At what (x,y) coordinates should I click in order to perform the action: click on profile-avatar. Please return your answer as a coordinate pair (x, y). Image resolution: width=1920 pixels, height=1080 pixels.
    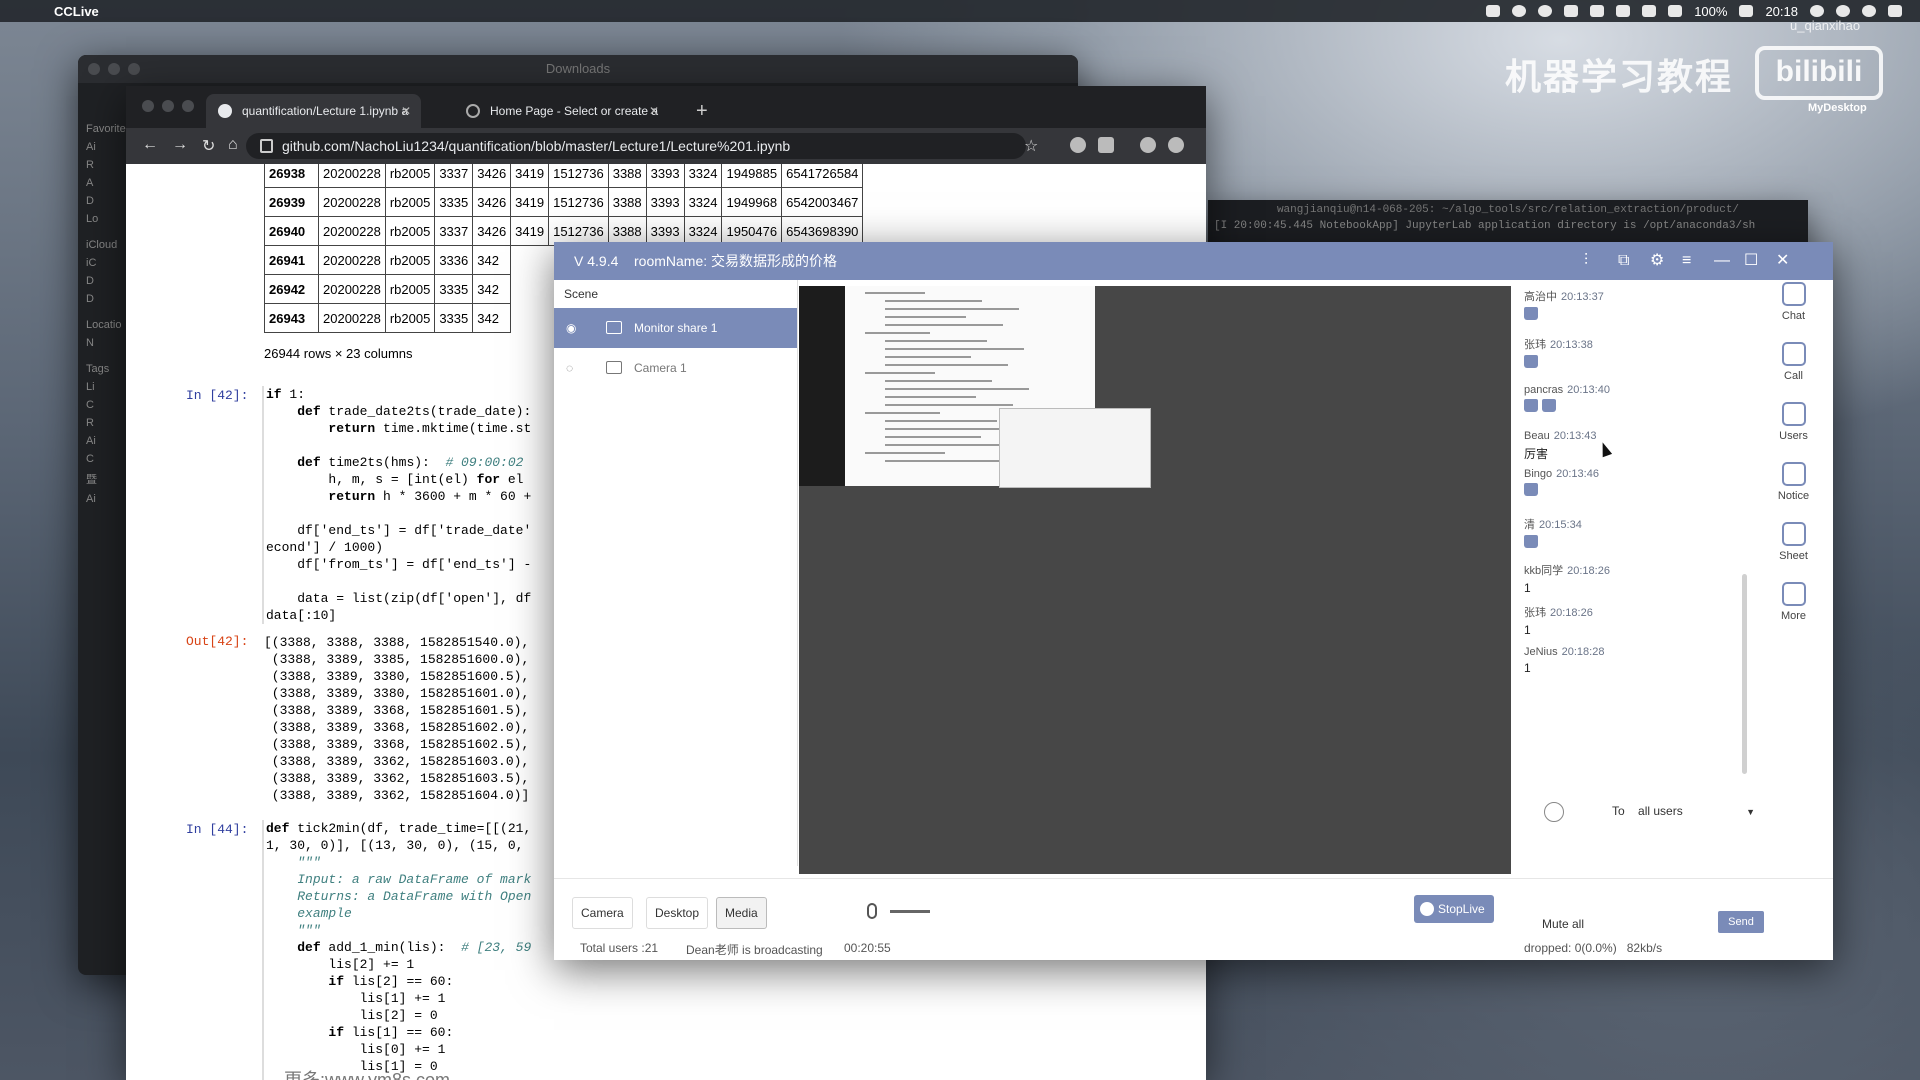
    Looking at the image, I should click on (1148, 145).